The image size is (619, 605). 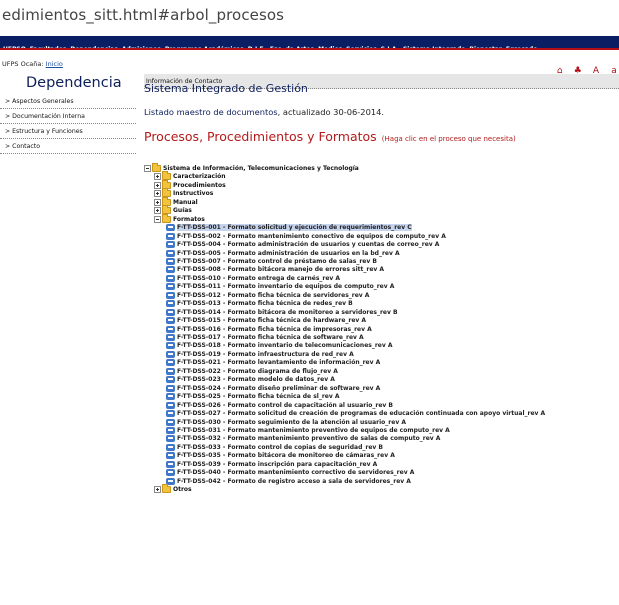 What do you see at coordinates (390, 46) in the screenshot?
I see `nav-item: S.I.A.` at bounding box center [390, 46].